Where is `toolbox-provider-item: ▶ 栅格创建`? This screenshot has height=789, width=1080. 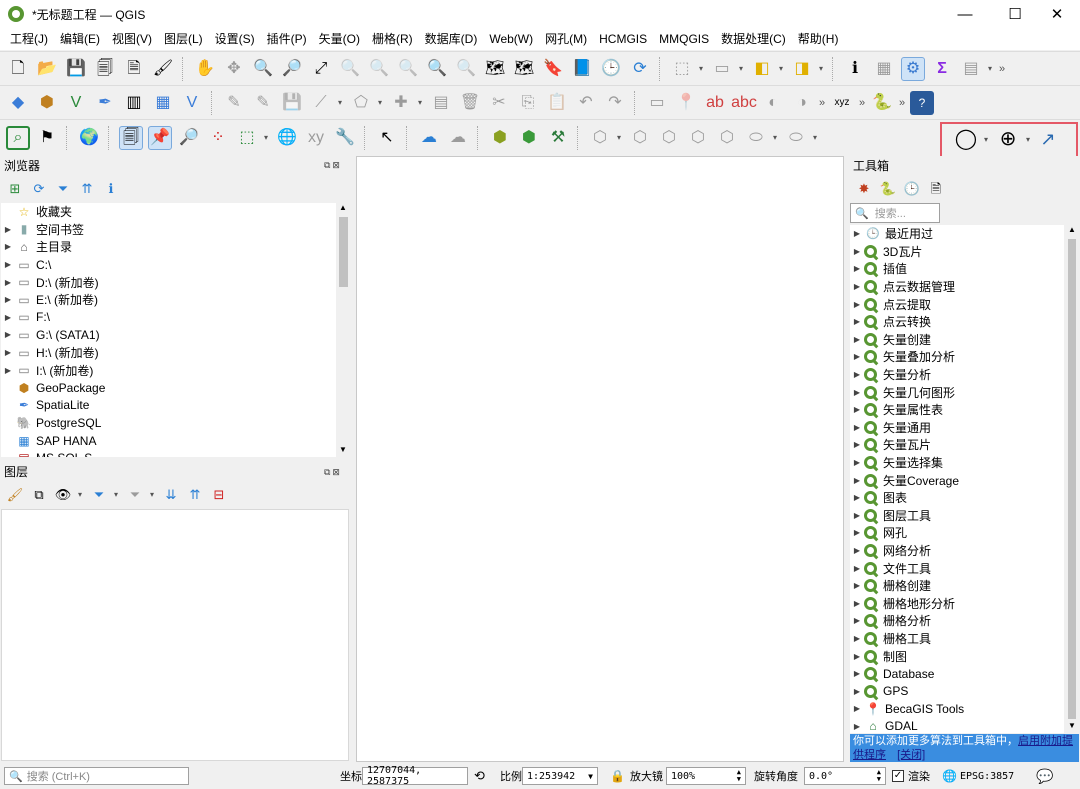
toolbox-provider-item: ▶ 栅格创建 is located at coordinates (957, 586).